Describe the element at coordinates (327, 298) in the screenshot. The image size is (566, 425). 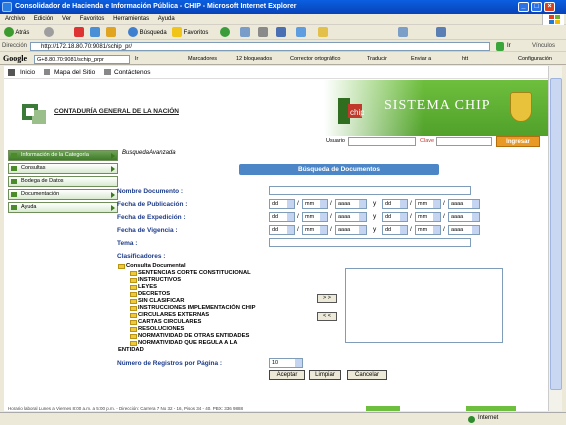
I see `move-right-button: > >` at that location.